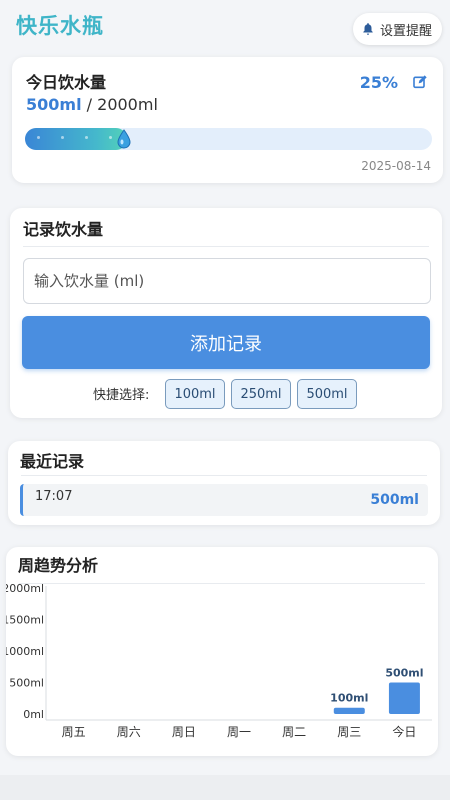 Image resolution: width=450 pixels, height=800 pixels. I want to click on x-tick-label: 周一, so click(239, 732).